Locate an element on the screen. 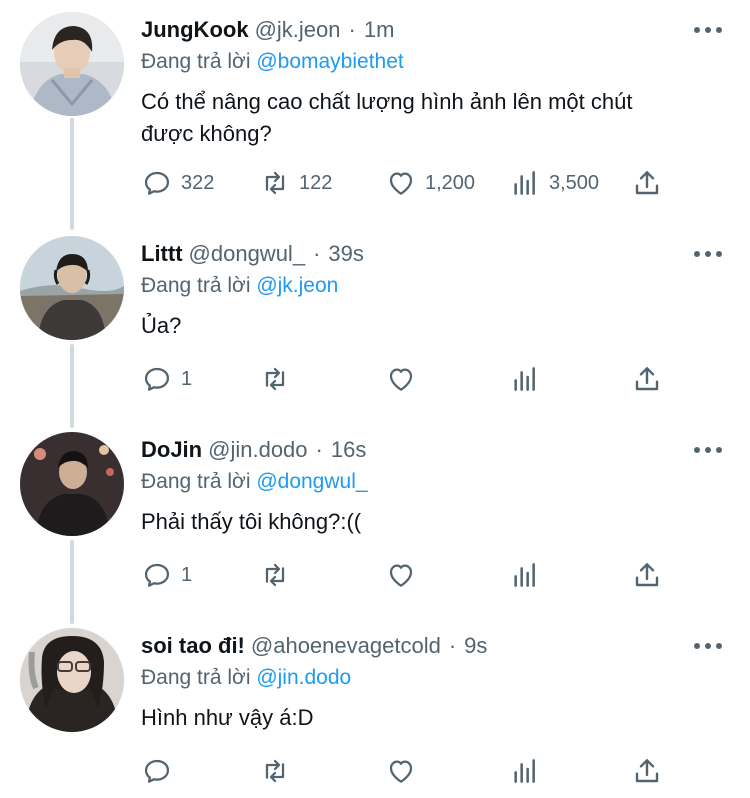 The height and width of the screenshot is (798, 750). like-count: 1,200 is located at coordinates (450, 182).